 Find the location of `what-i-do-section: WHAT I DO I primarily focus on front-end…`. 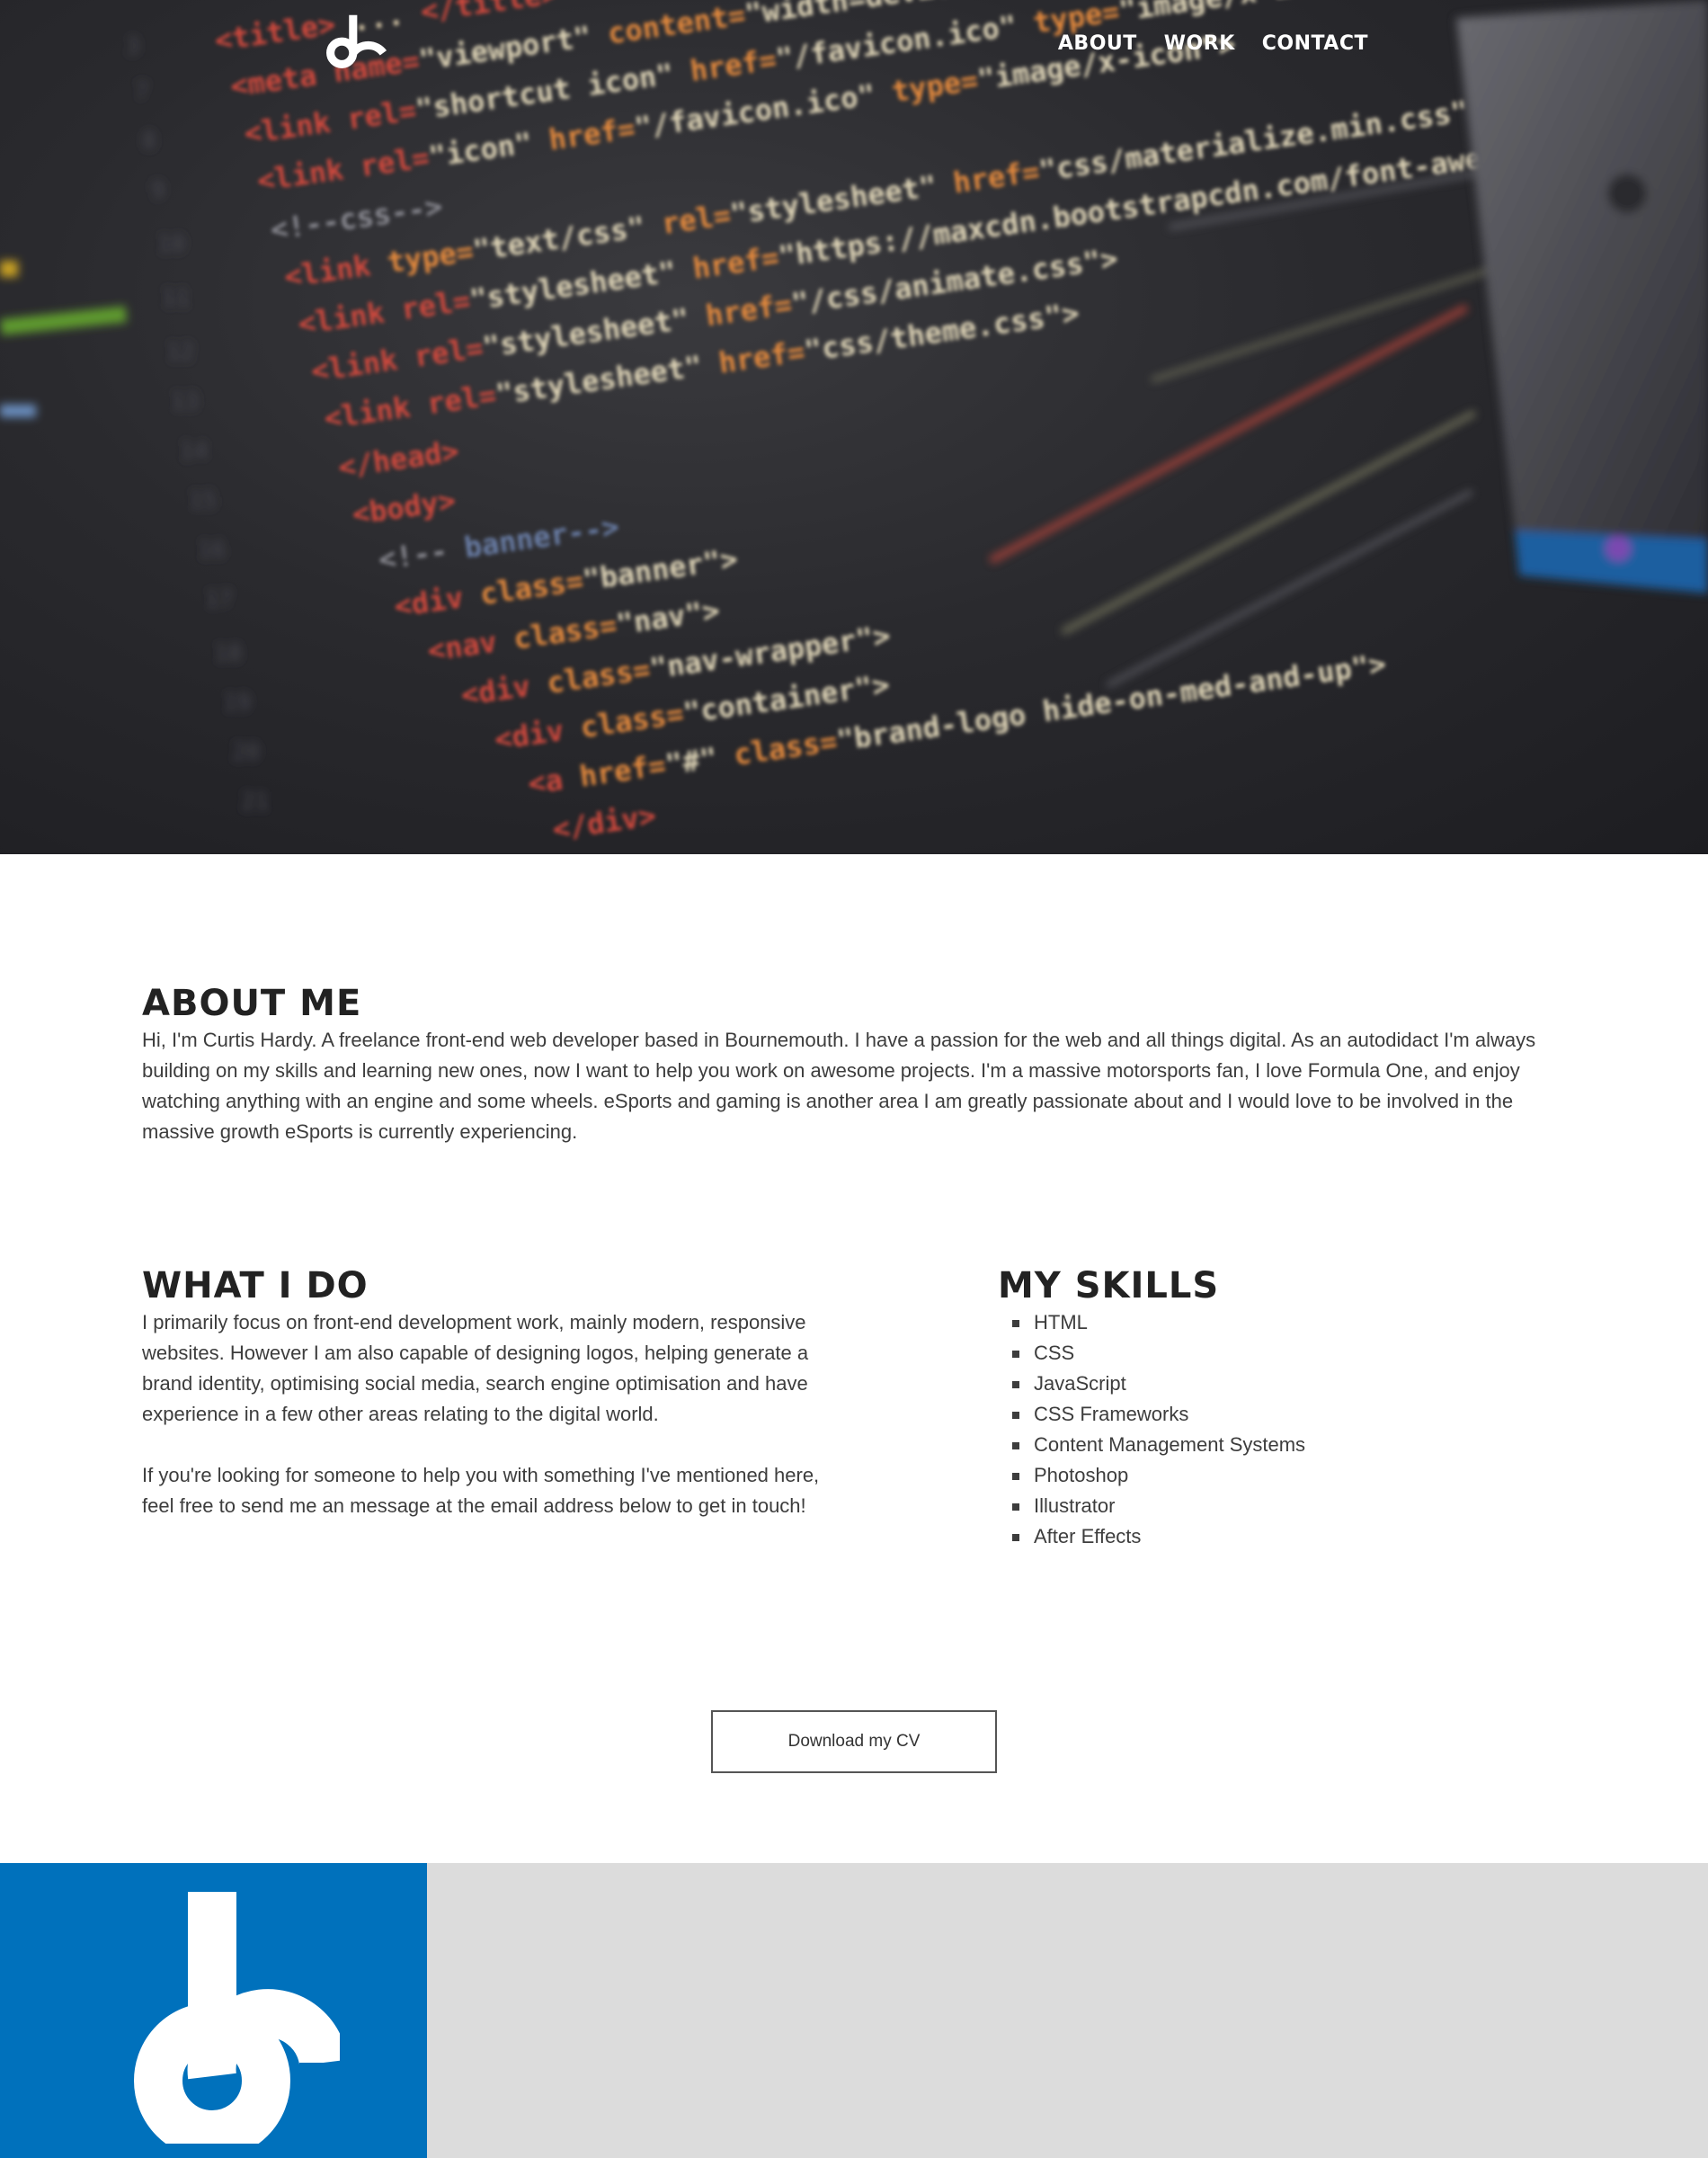

what-i-do-section: WHAT I DO I primarily focus on front-end… is located at coordinates (497, 1392).